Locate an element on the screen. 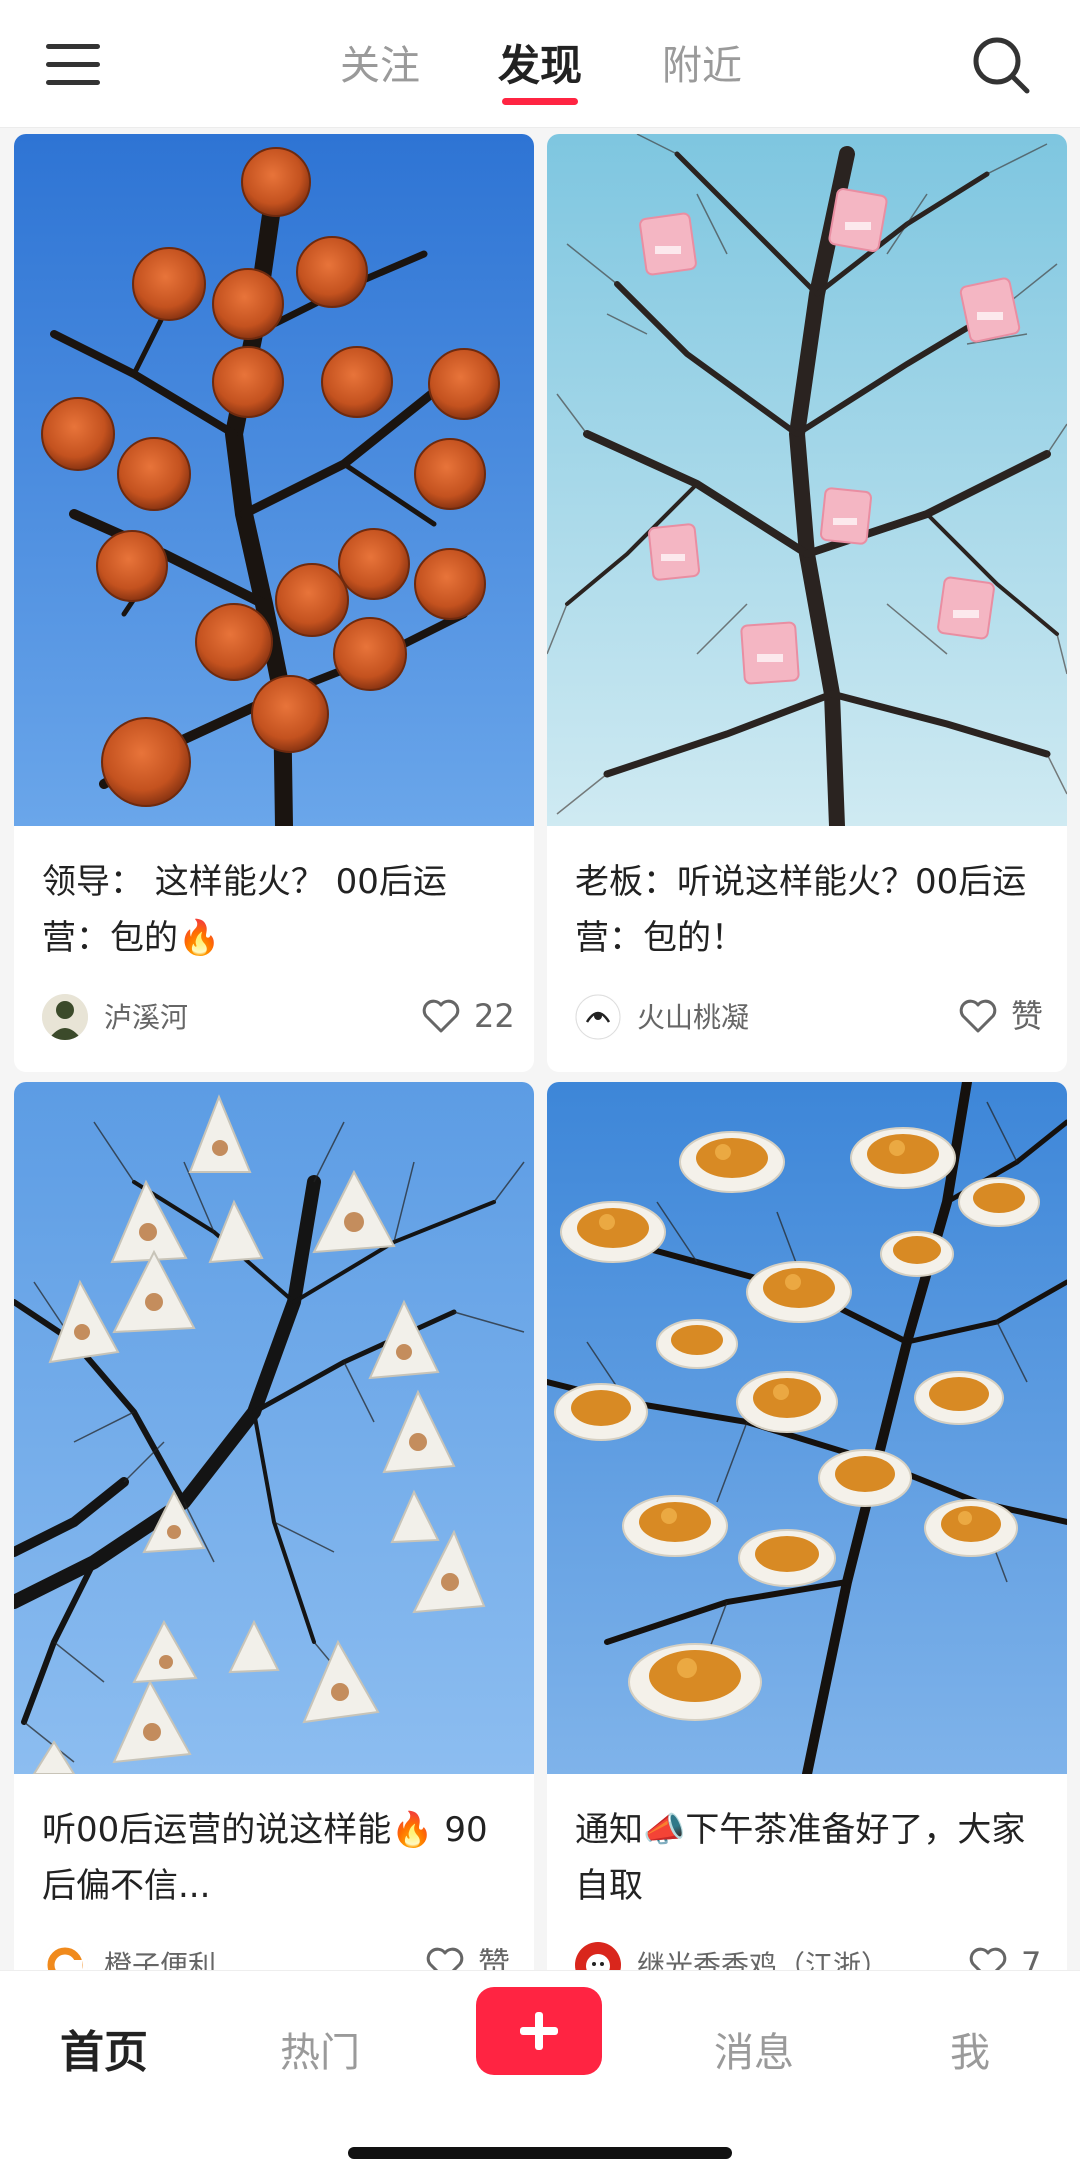 This screenshot has height=2182, width=1080. author-name: 继光香香鸡（江浙） is located at coordinates (763, 1959).